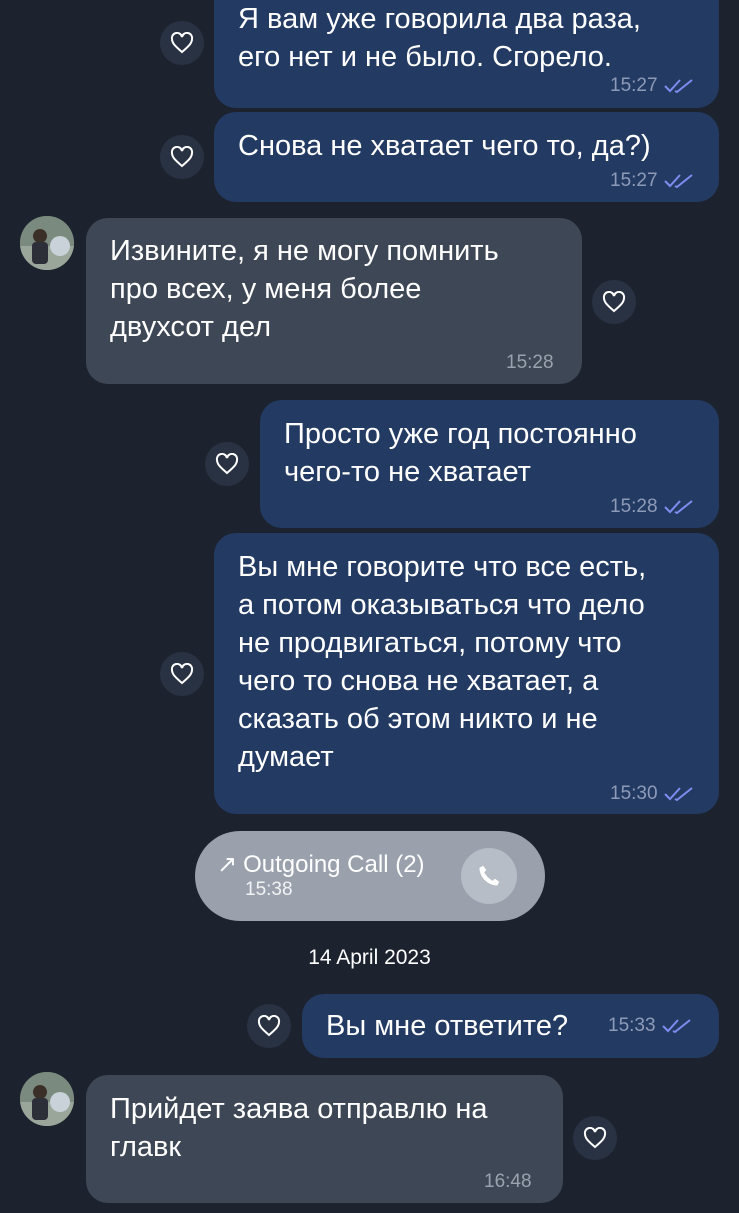 The image size is (739, 1213). I want to click on message-time: 16:48, so click(508, 1182).